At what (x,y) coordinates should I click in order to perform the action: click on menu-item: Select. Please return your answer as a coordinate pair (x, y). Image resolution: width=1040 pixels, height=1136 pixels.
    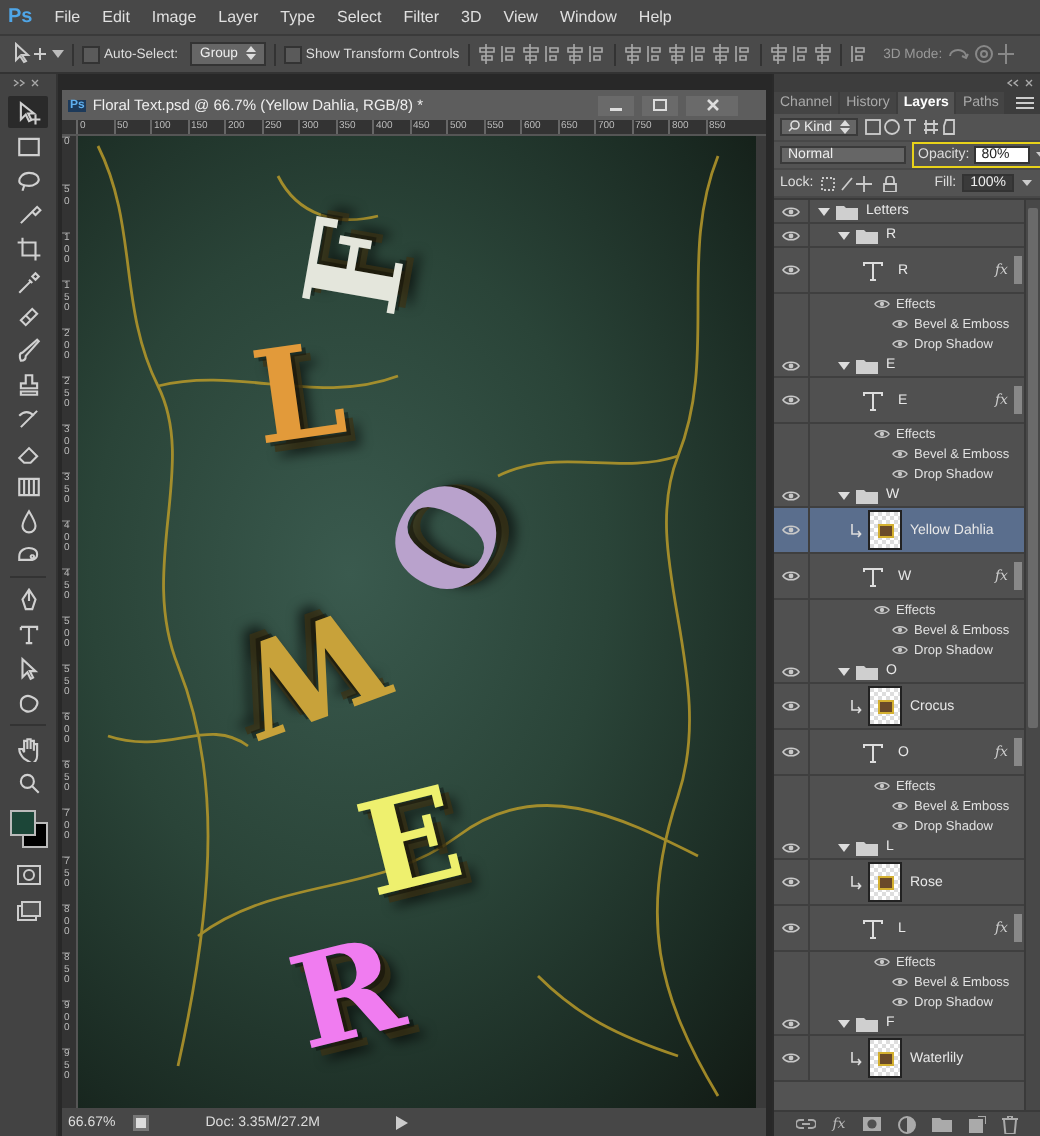
    Looking at the image, I should click on (359, 17).